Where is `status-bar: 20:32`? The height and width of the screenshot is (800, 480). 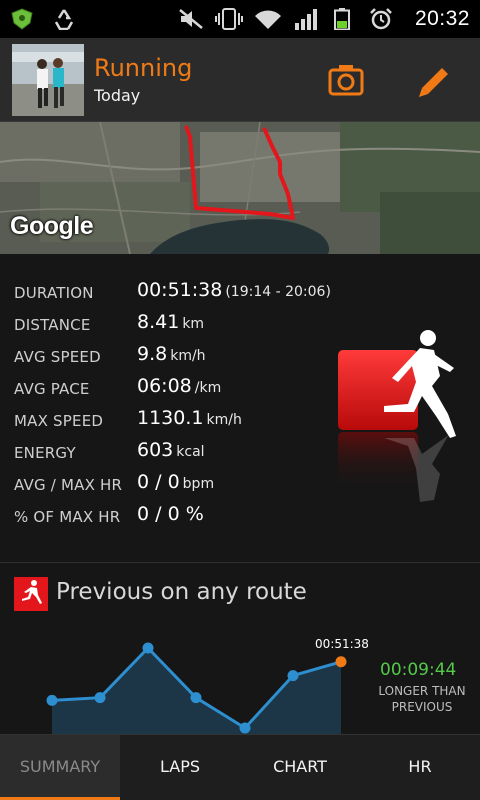 status-bar: 20:32 is located at coordinates (240, 19).